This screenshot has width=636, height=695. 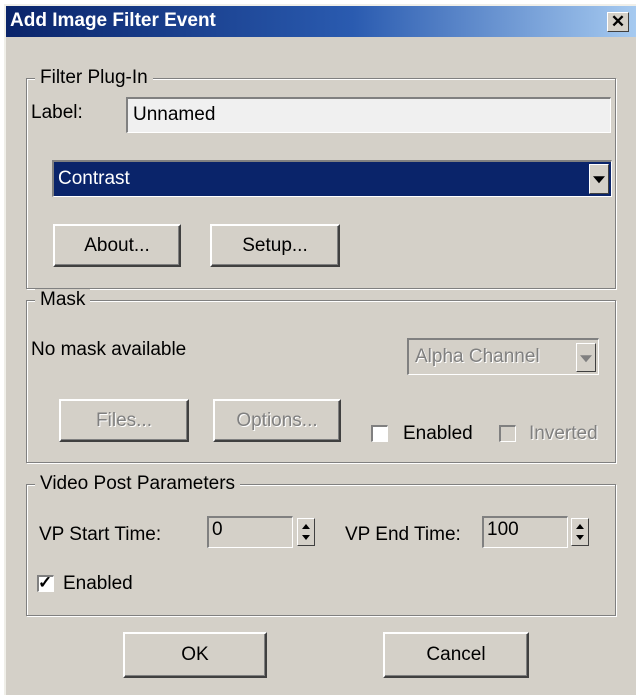 What do you see at coordinates (321, 21) in the screenshot?
I see `title-bar: Add Image Filter Event ✕` at bounding box center [321, 21].